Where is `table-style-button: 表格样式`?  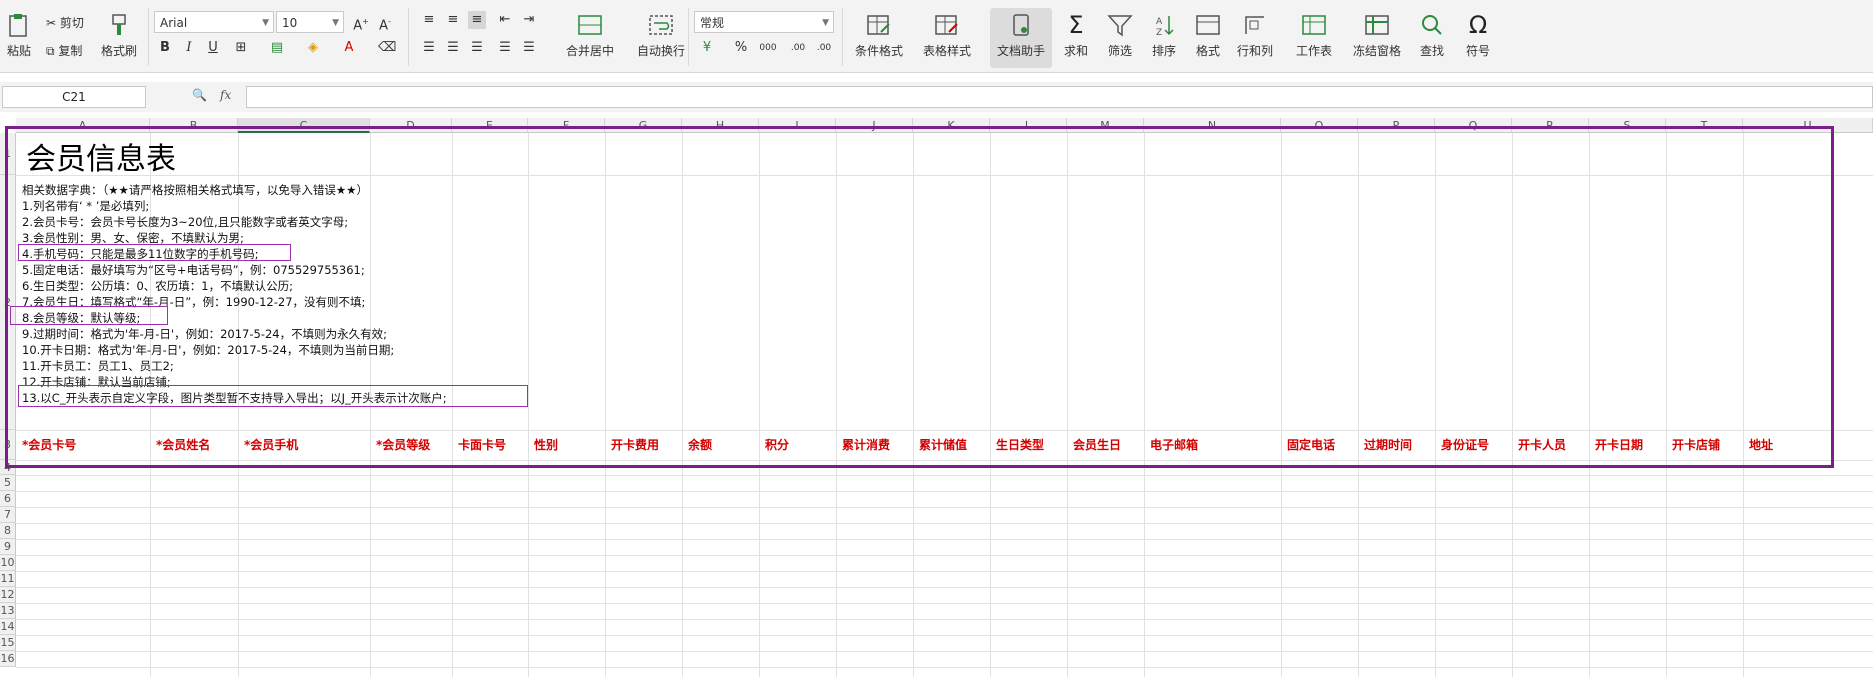 table-style-button: 表格样式 is located at coordinates (947, 38).